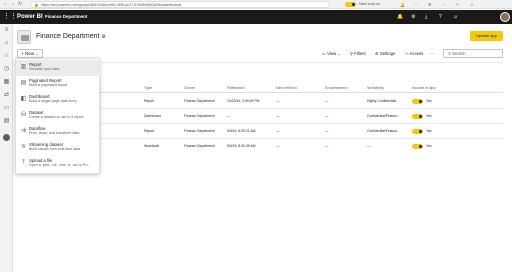 Image resolution: width=512 pixels, height=272 pixels. What do you see at coordinates (455, 17) in the screenshot?
I see `feedback-icon: ☺` at bounding box center [455, 17].